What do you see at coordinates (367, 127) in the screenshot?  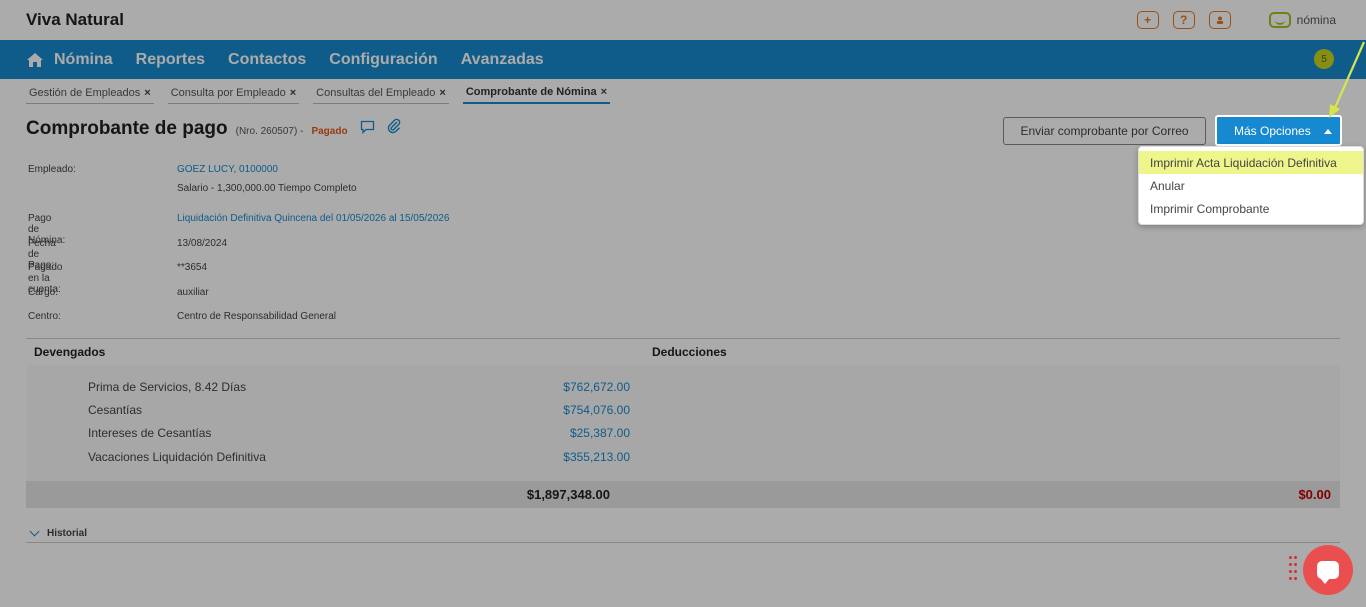 I see `comment-icon` at bounding box center [367, 127].